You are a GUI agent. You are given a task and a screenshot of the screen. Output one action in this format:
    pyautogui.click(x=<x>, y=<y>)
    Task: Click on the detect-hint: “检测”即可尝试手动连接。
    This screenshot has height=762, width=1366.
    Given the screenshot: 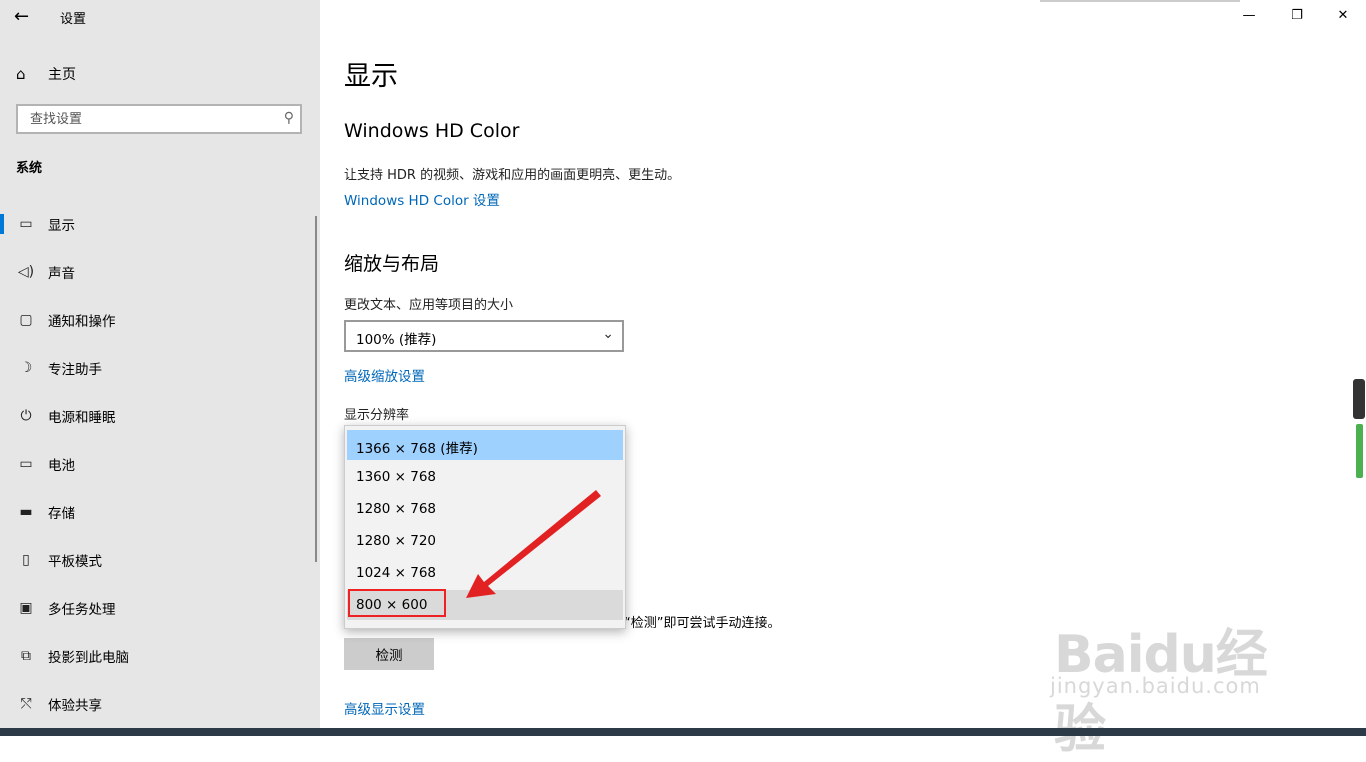 What is the action you would take?
    pyautogui.click(x=702, y=623)
    